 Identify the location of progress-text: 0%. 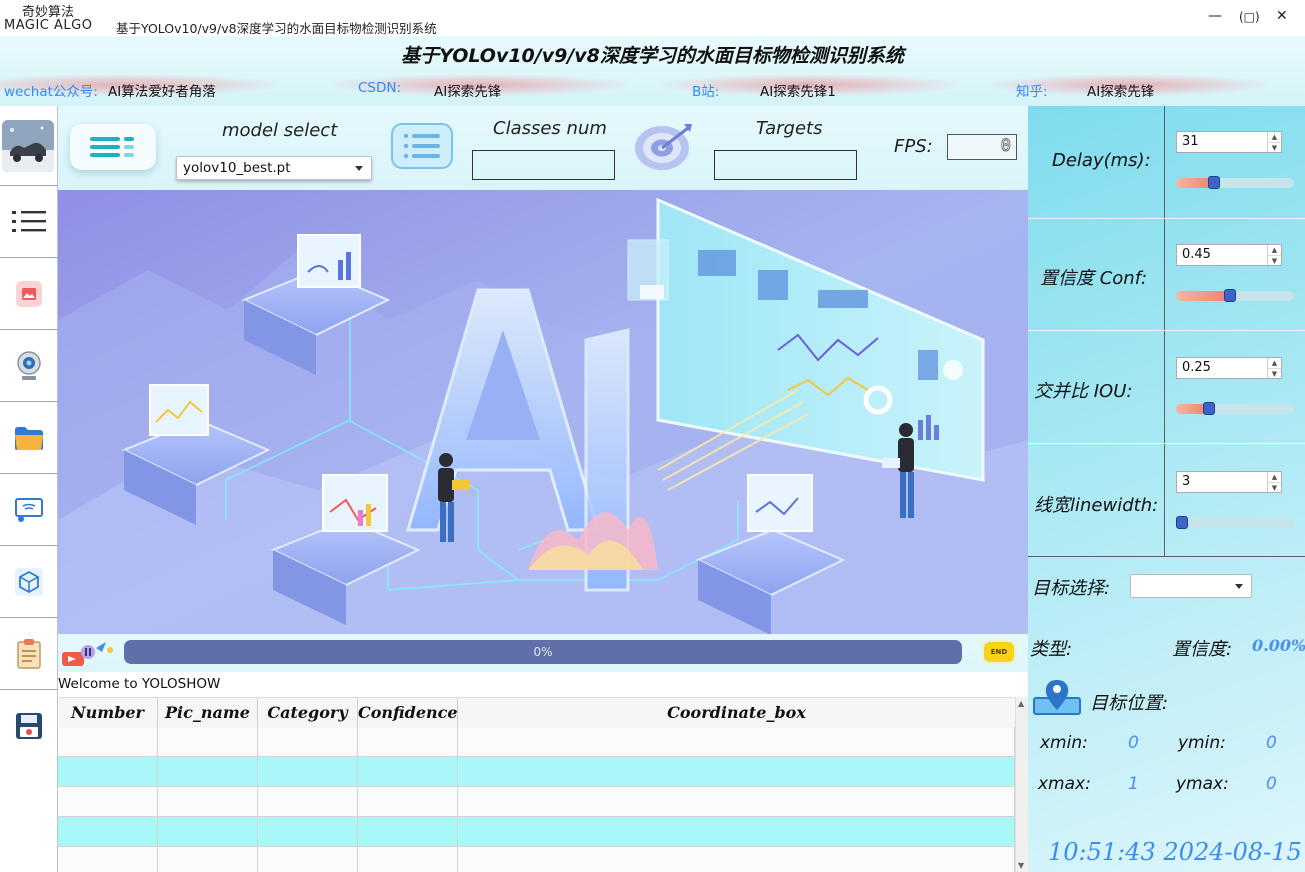
(543, 652).